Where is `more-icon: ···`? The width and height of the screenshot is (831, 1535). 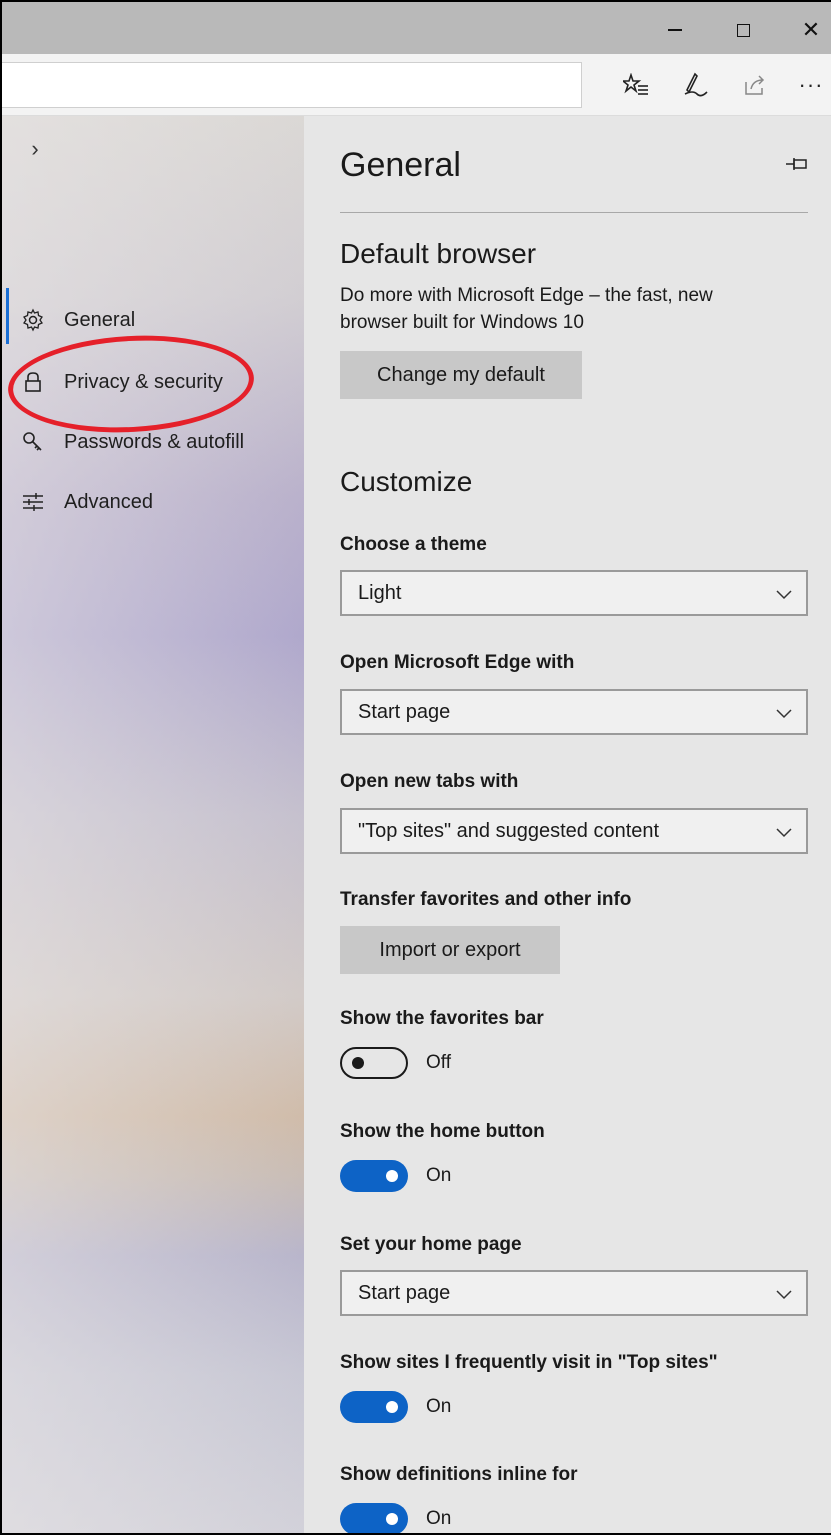 more-icon: ··· is located at coordinates (811, 84).